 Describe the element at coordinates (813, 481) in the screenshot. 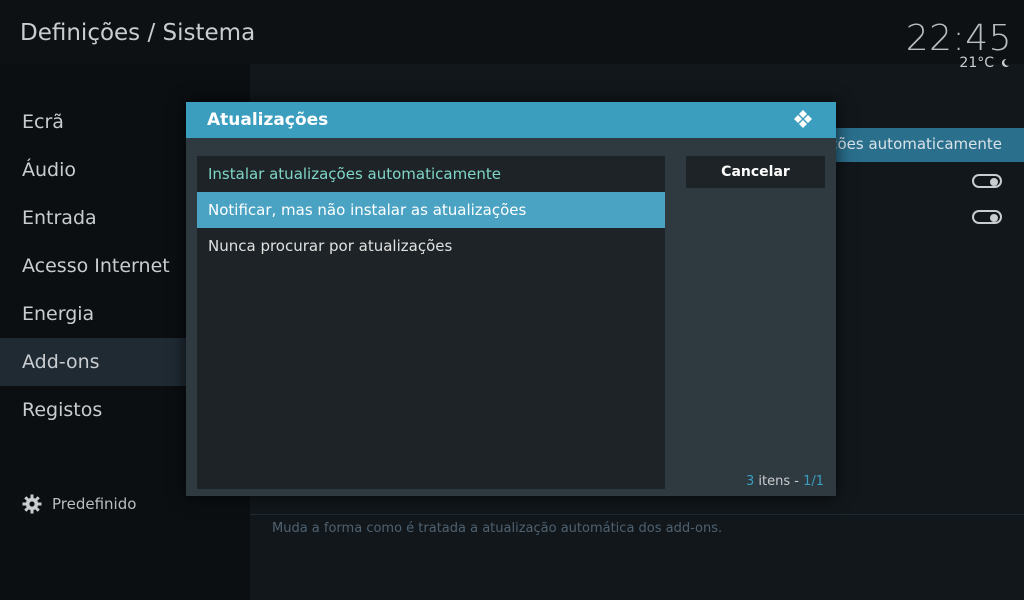

I see `page-indicator: 1/1` at that location.